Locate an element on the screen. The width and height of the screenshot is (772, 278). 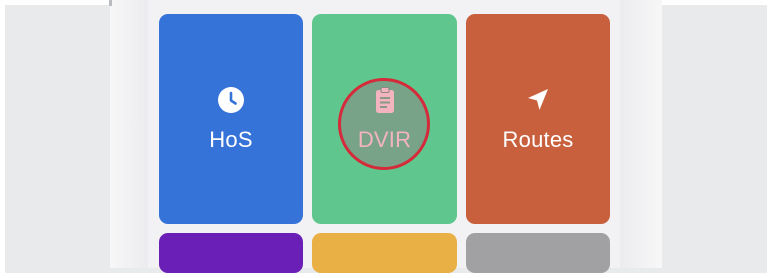
routes-tile-label: Routes is located at coordinates (538, 139).